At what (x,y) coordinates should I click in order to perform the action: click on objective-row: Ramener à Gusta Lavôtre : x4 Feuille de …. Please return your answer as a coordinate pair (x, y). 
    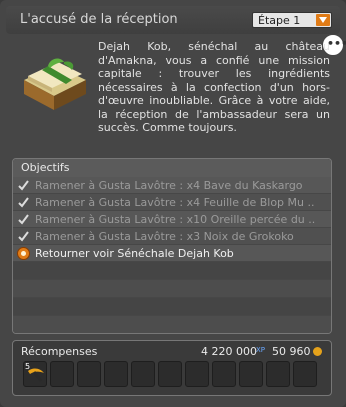
    Looking at the image, I should click on (172, 202).